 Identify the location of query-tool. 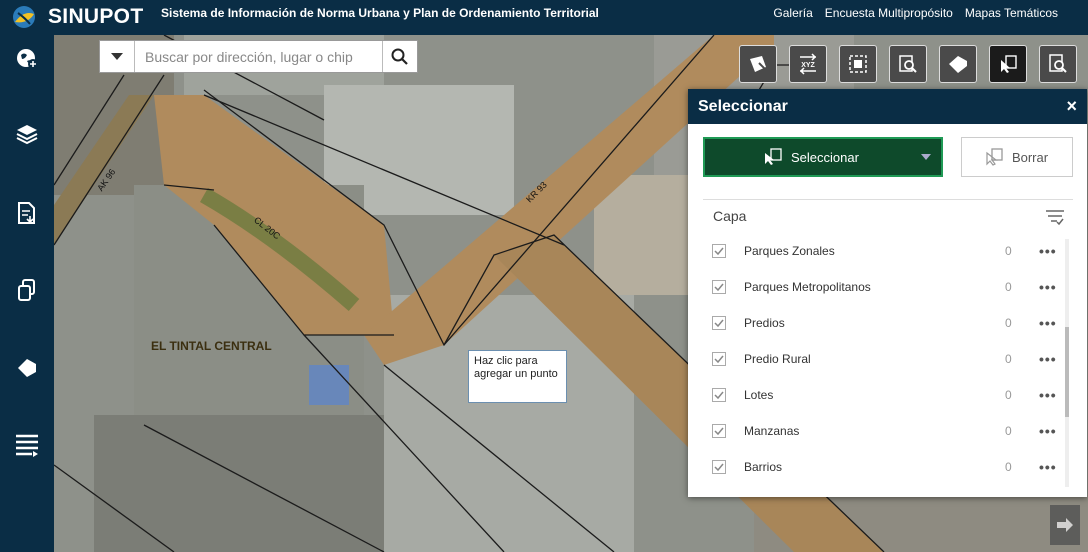
(1058, 64).